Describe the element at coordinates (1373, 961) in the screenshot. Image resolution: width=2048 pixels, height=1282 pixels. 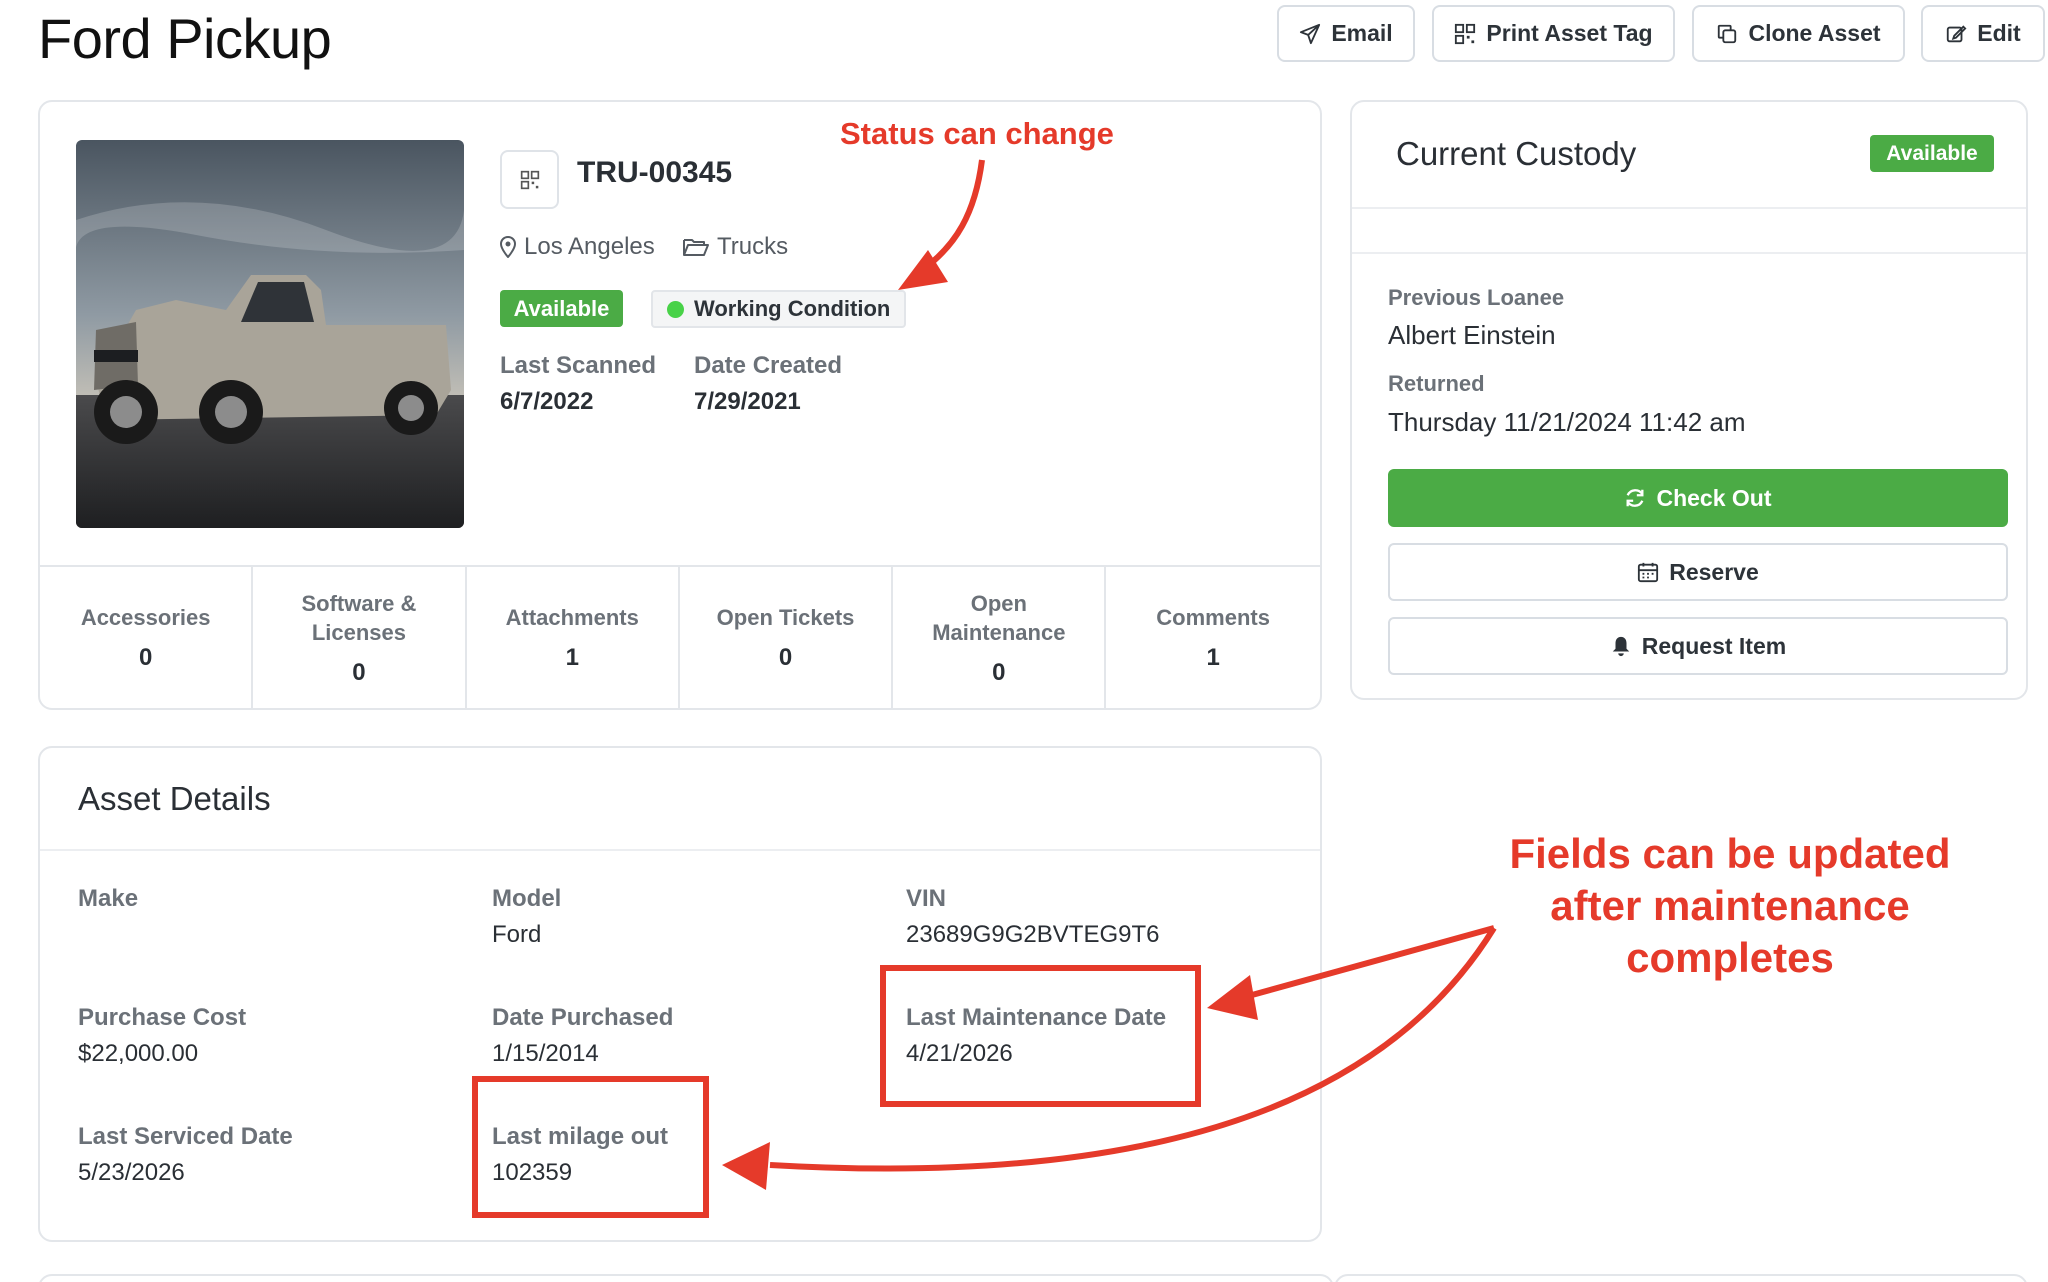
I see `maintenance-arrow` at that location.